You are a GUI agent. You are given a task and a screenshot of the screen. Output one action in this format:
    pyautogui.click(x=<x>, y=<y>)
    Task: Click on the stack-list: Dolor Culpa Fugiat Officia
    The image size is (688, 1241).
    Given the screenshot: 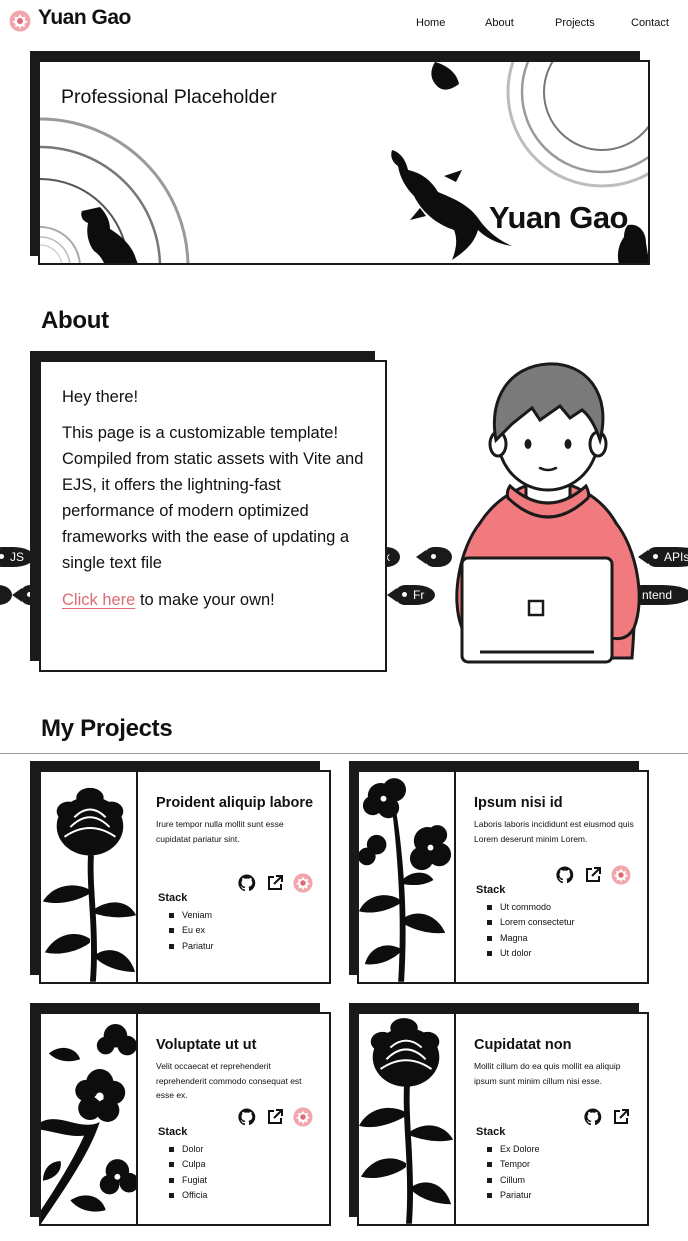 What is the action you would take?
    pyautogui.click(x=187, y=1172)
    